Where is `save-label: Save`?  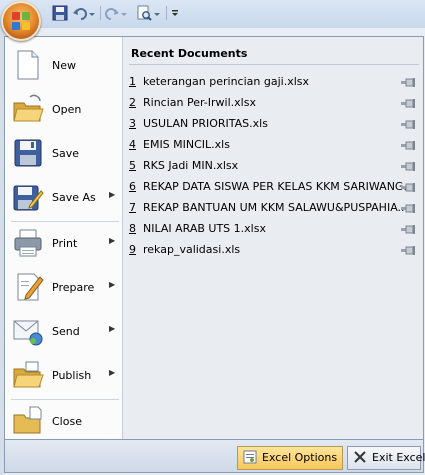
save-label: Save is located at coordinates (66, 153).